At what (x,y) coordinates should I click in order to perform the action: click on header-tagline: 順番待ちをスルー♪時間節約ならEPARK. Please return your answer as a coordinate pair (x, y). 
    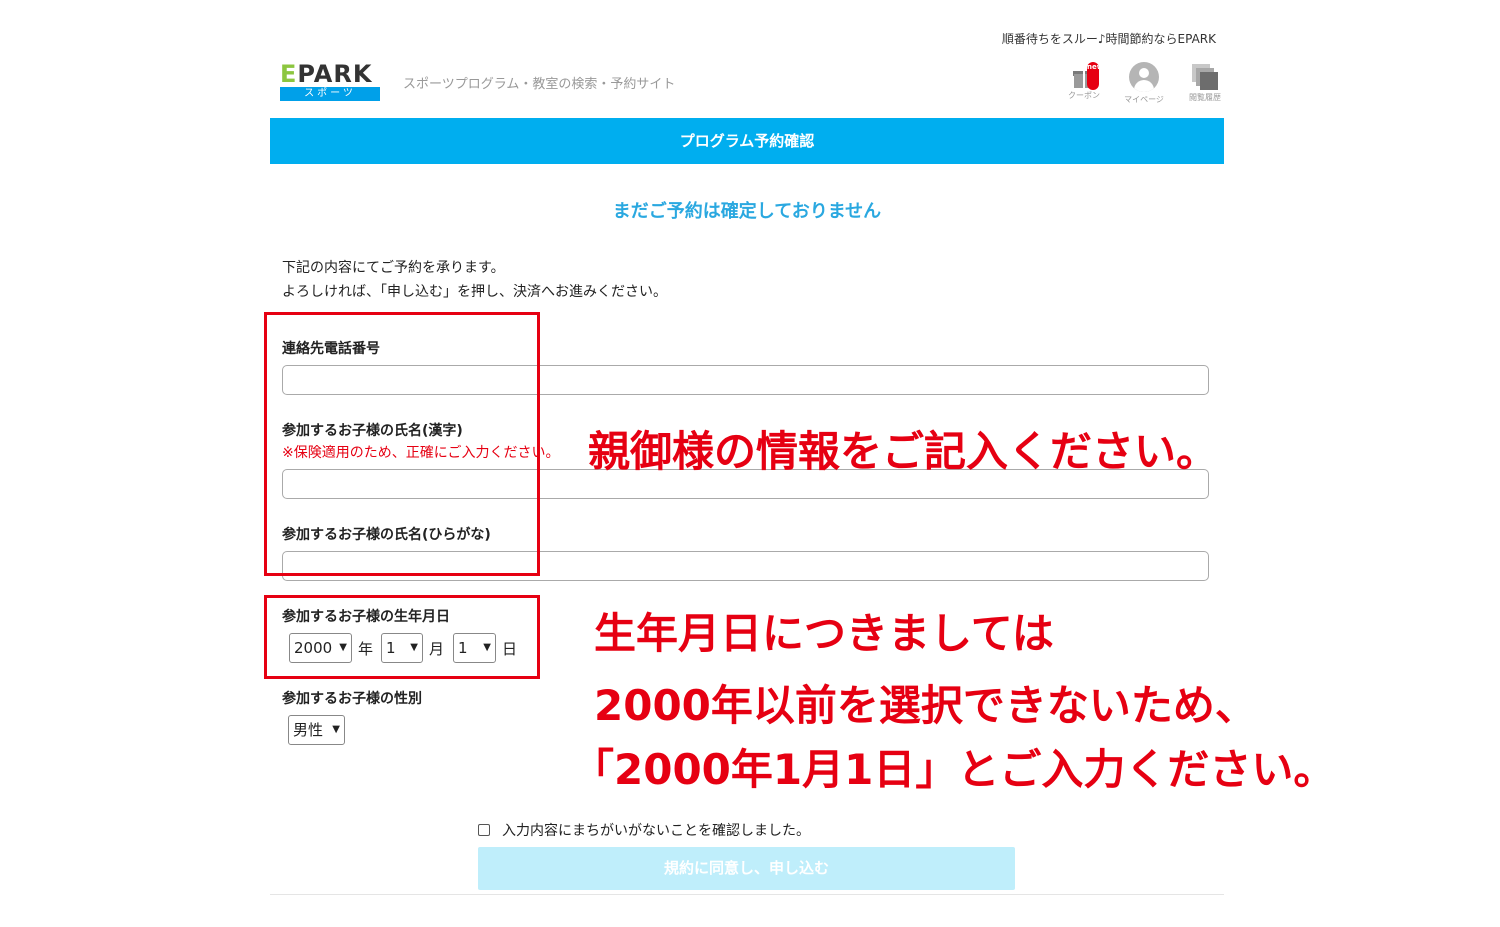
    Looking at the image, I should click on (1108, 39).